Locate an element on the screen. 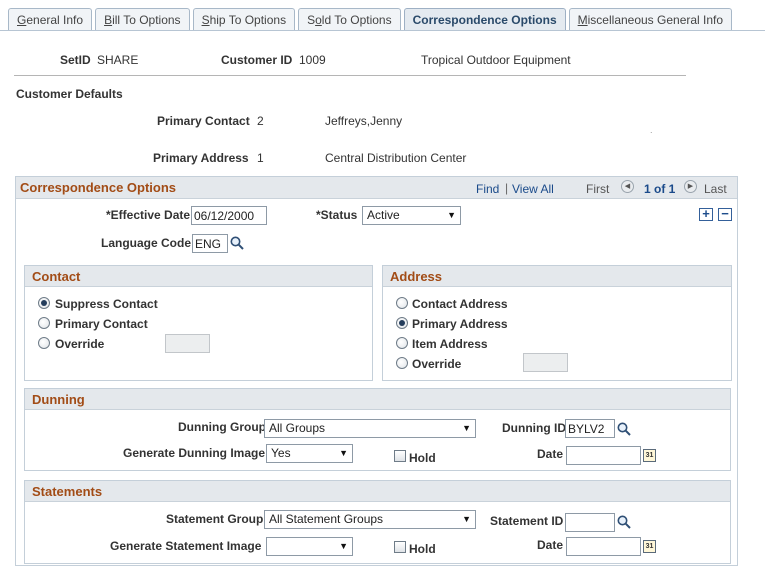 The width and height of the screenshot is (765, 570). find-link: Find is located at coordinates (487, 189).